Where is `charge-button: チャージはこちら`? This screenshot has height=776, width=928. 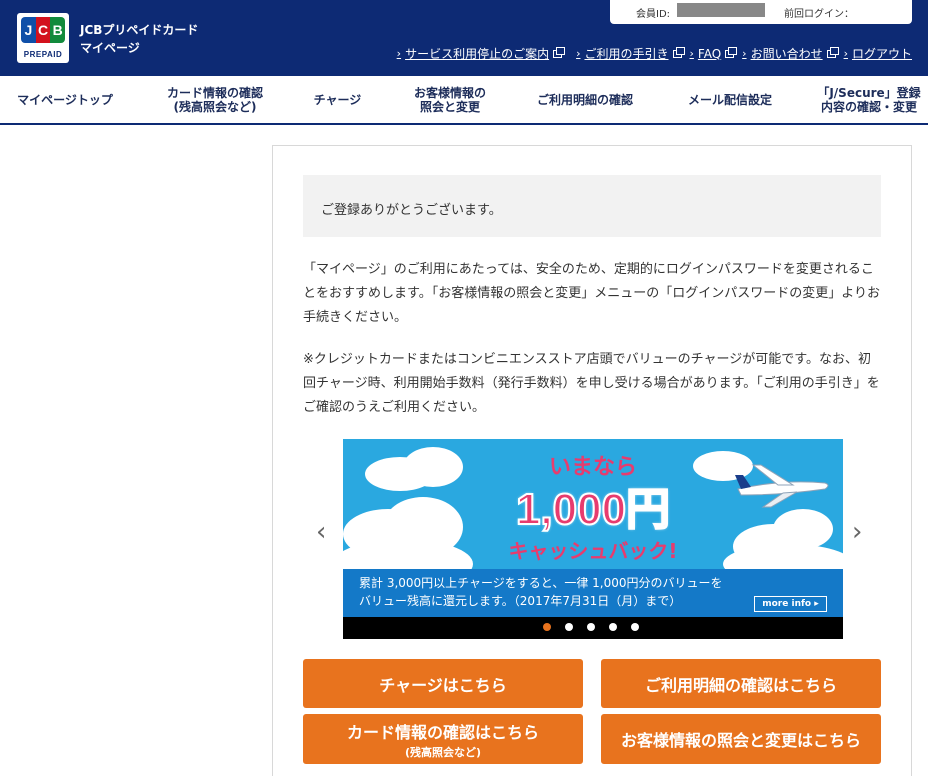 charge-button: チャージはこちら is located at coordinates (443, 683).